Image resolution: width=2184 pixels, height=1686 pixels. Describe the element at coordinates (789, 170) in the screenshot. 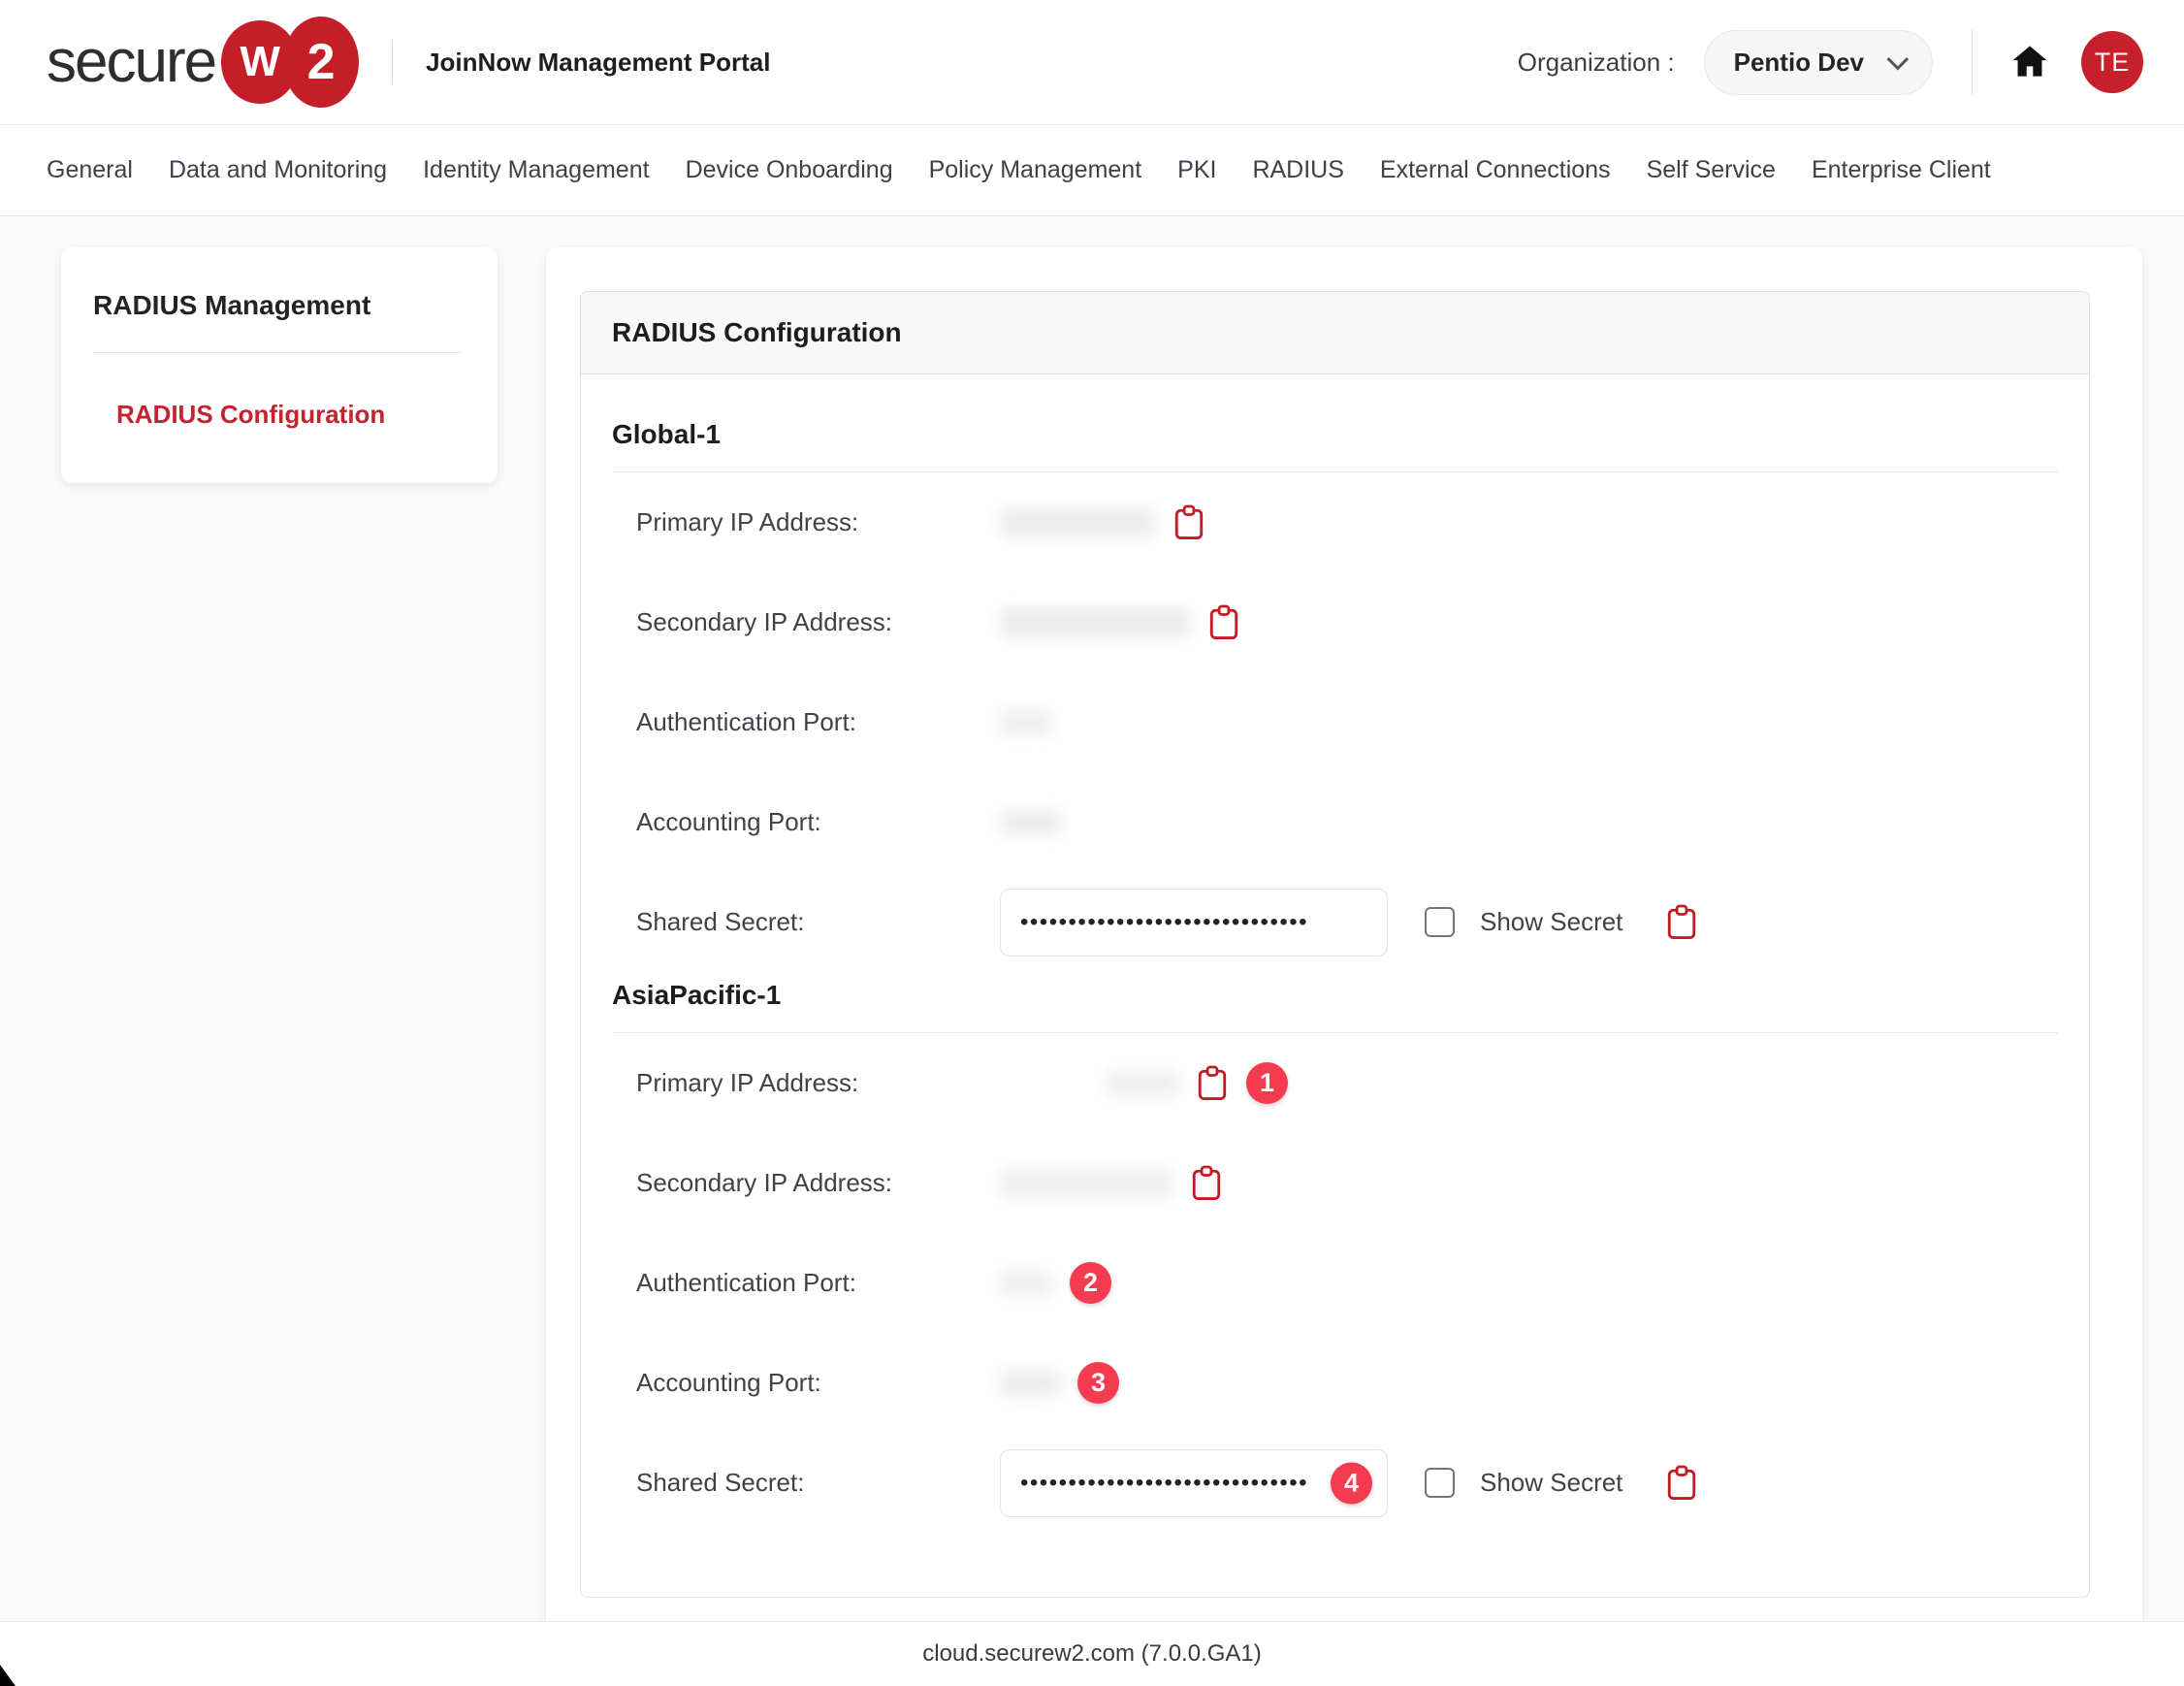

I see `nav-item-device-onboarding: Device Onboarding` at that location.